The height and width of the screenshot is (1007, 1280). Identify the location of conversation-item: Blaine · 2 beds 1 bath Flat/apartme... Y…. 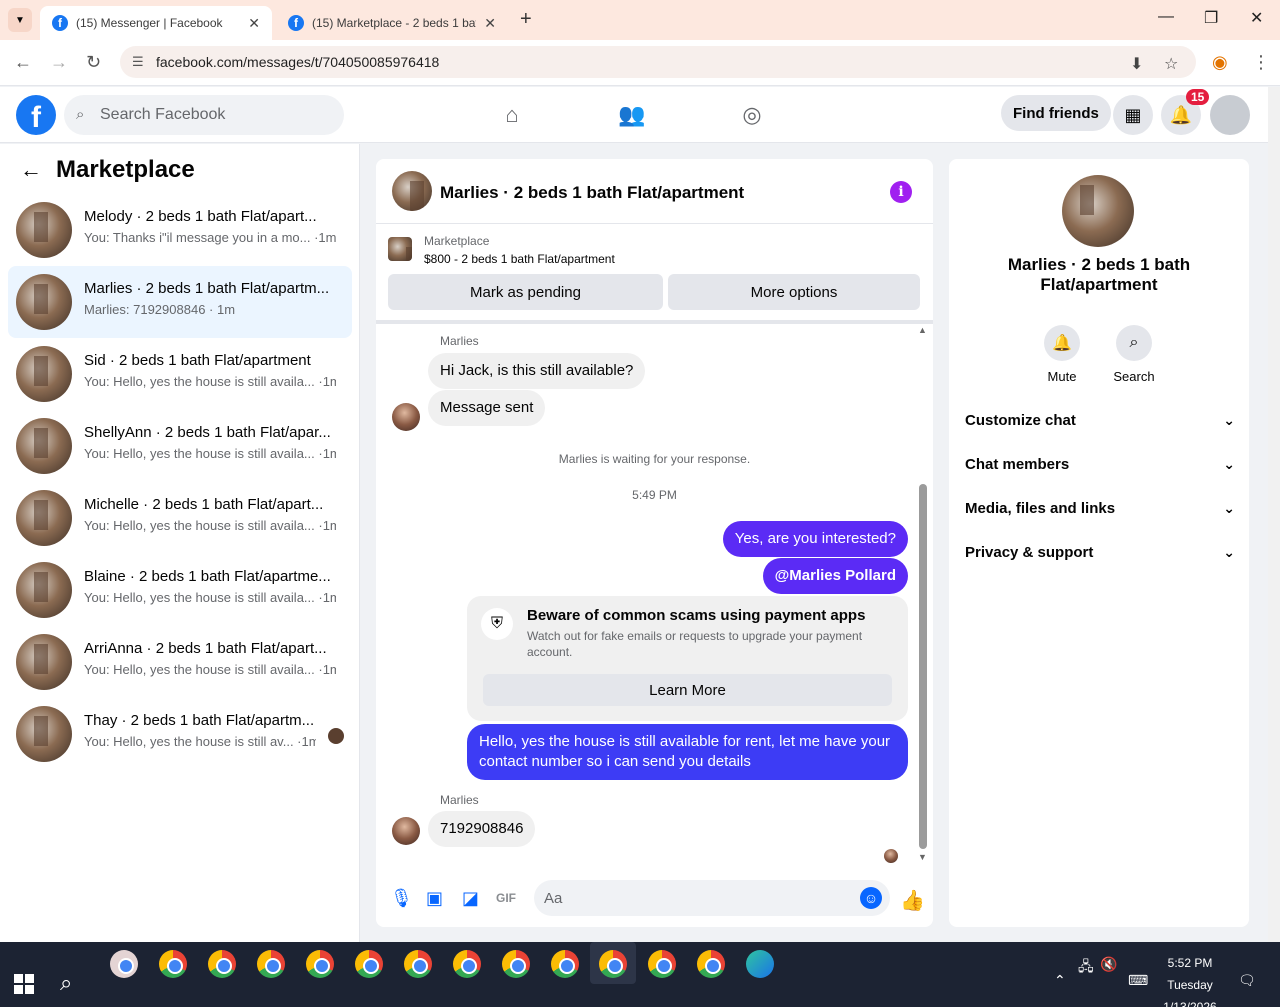
(180, 590).